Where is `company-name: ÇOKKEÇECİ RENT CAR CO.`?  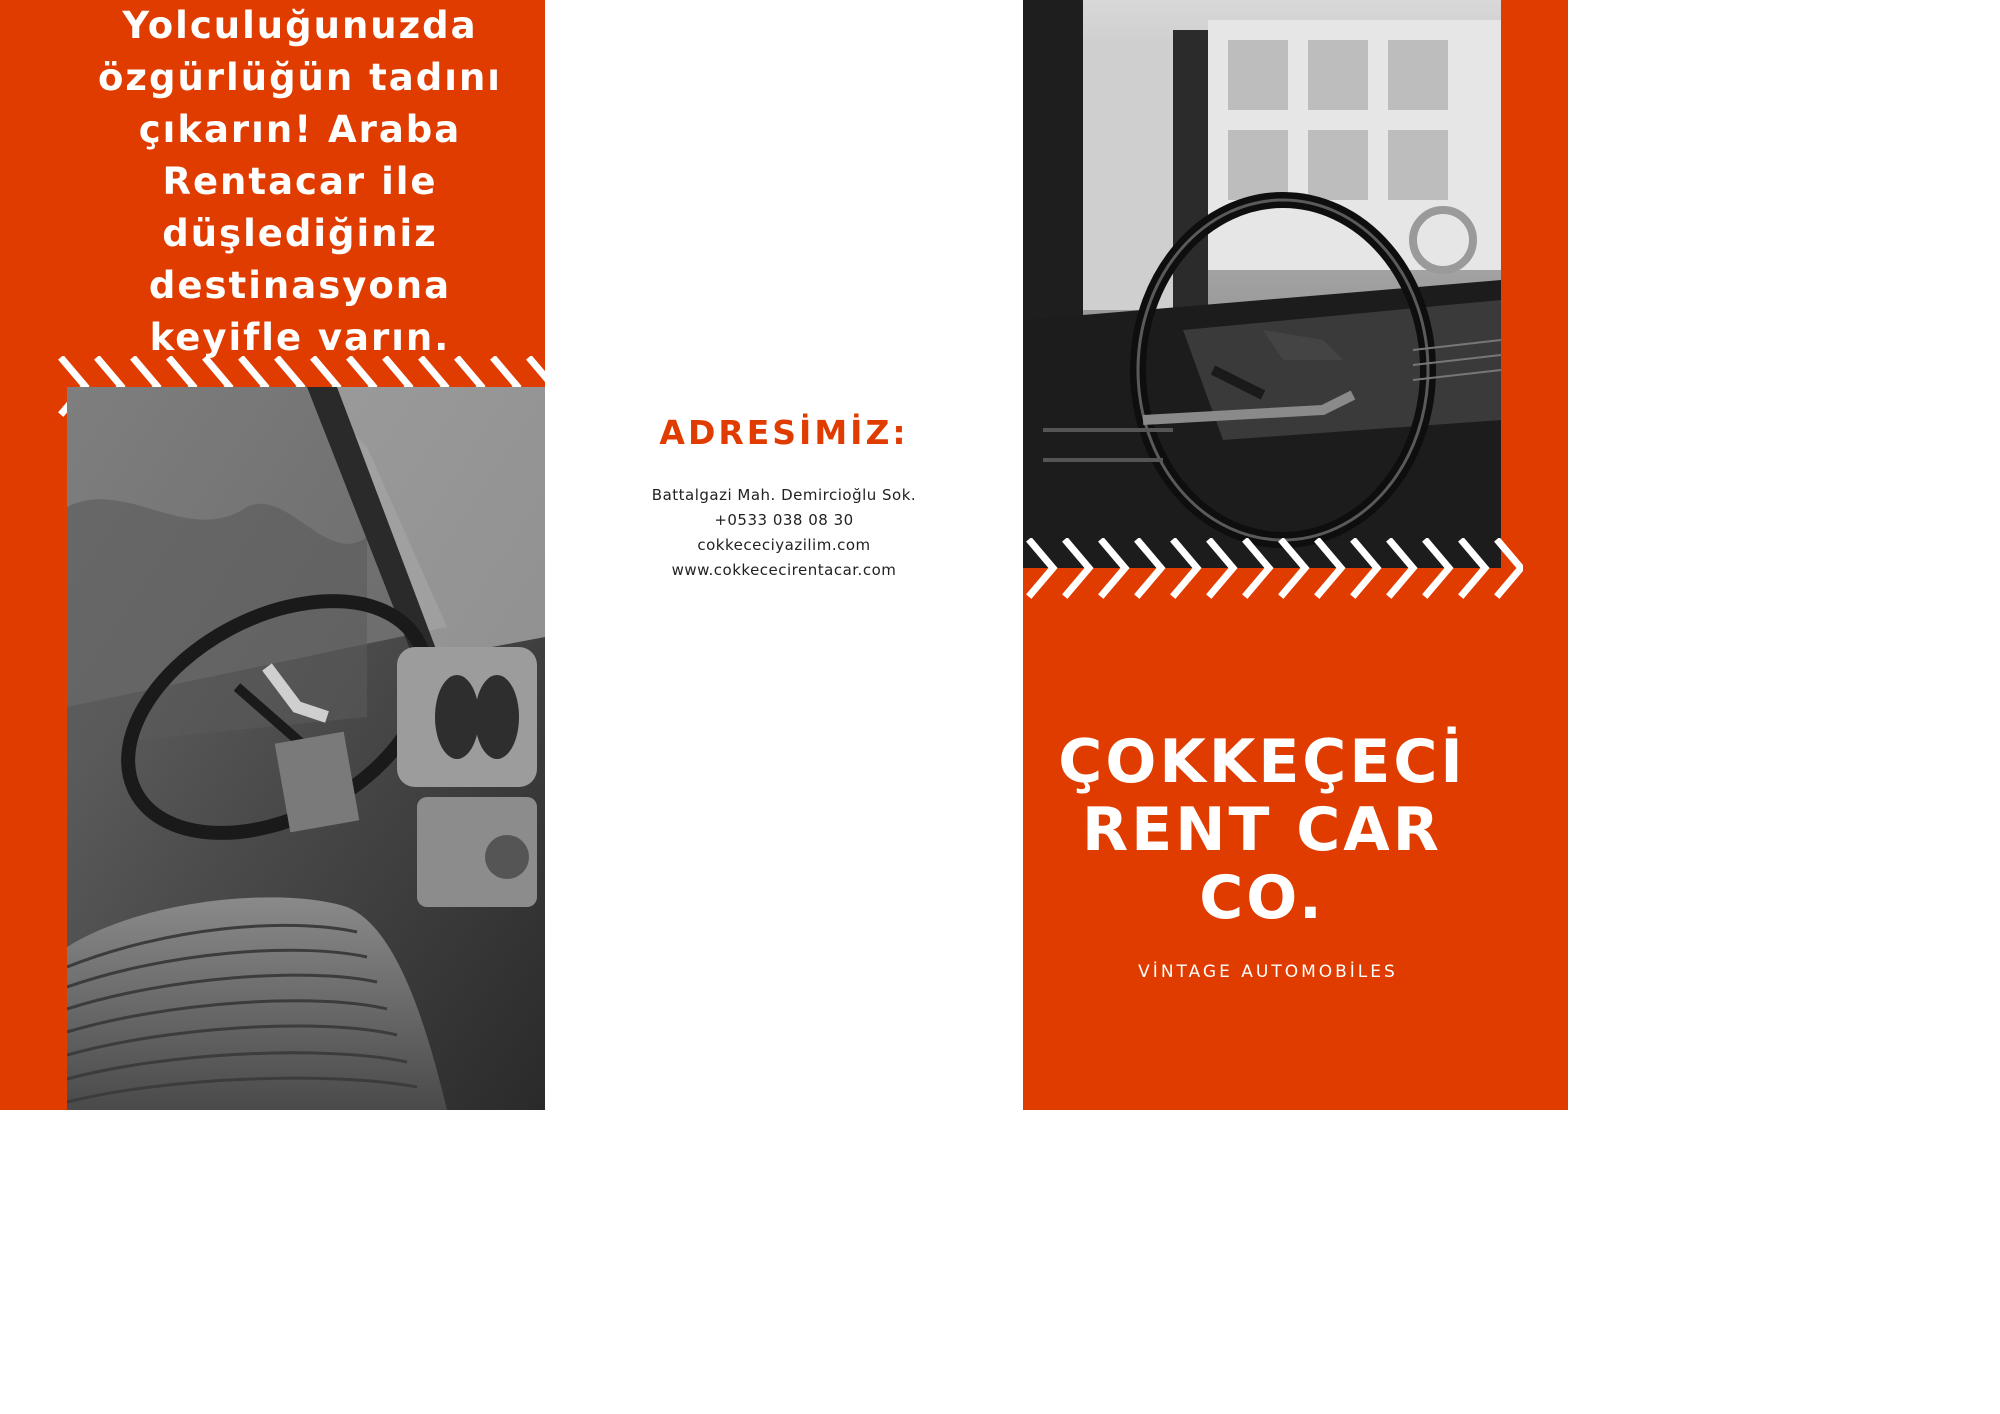
company-name: ÇOKKEÇECİ RENT CAR CO. is located at coordinates (1262, 830).